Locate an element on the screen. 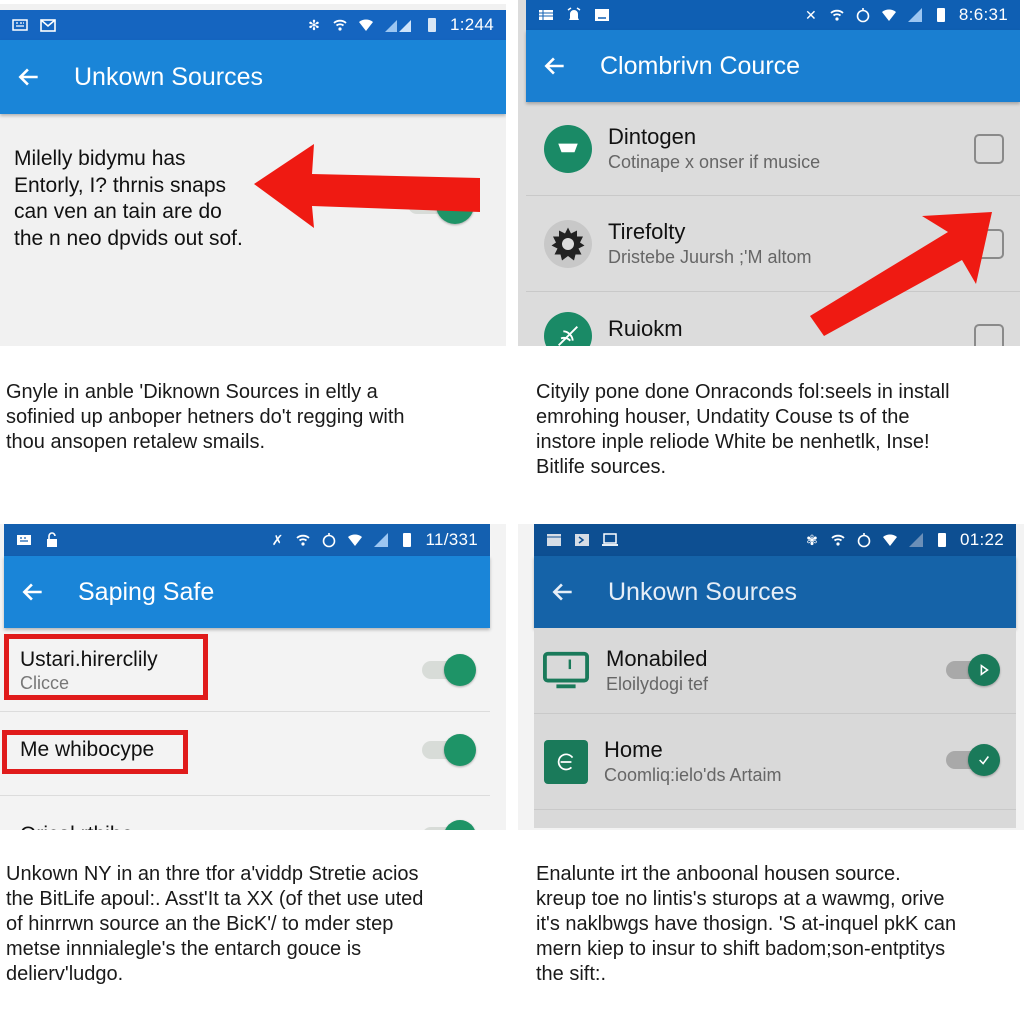 Image resolution: width=1024 pixels, height=1024 pixels. status-bar: ✻ 1:244 is located at coordinates (253, 25).